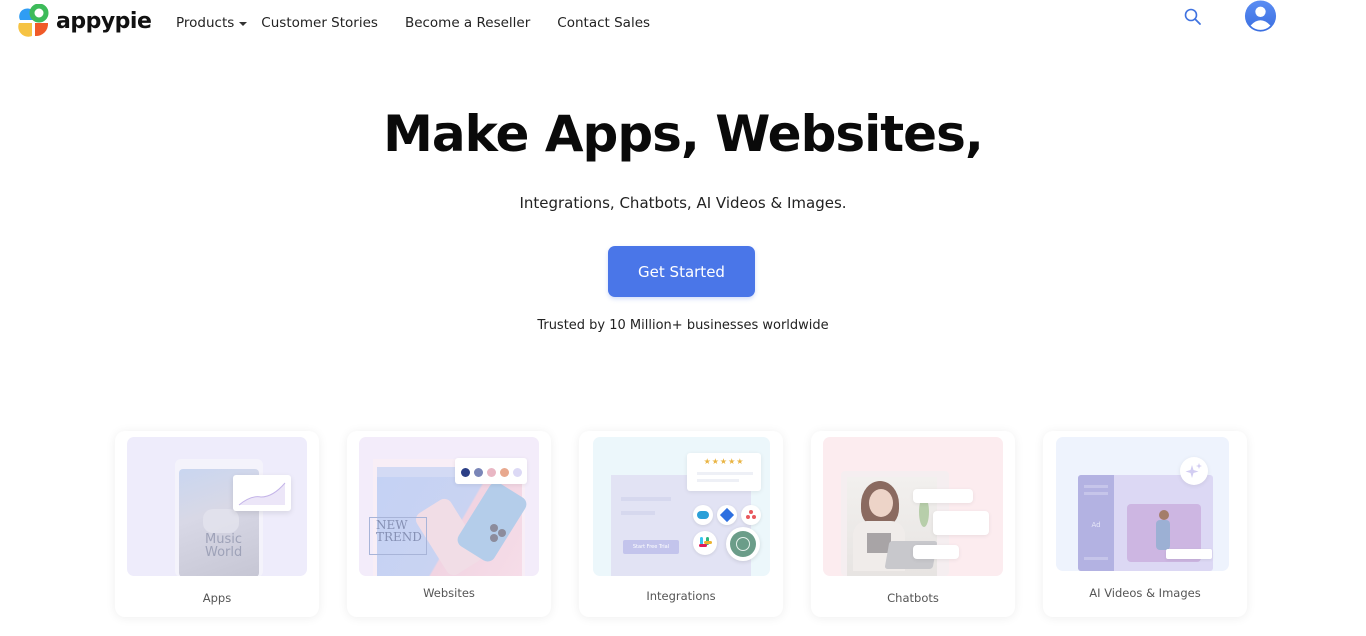 The height and width of the screenshot is (636, 1366). Describe the element at coordinates (727, 515) in the screenshot. I see `jira-icon` at that location.